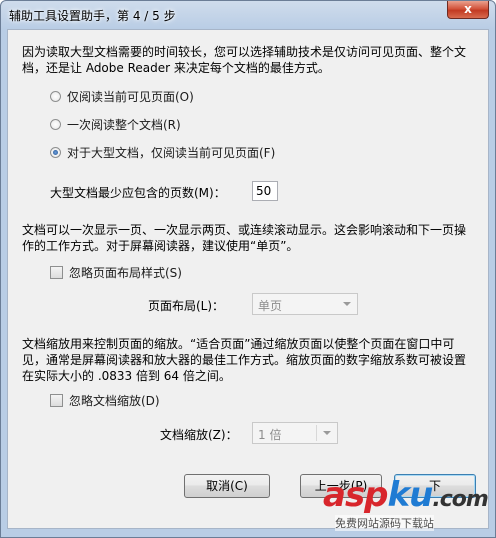 Image resolution: width=496 pixels, height=538 pixels. What do you see at coordinates (130, 96) in the screenshot?
I see `radio-label: 仅阅读当前可见页面(O)` at bounding box center [130, 96].